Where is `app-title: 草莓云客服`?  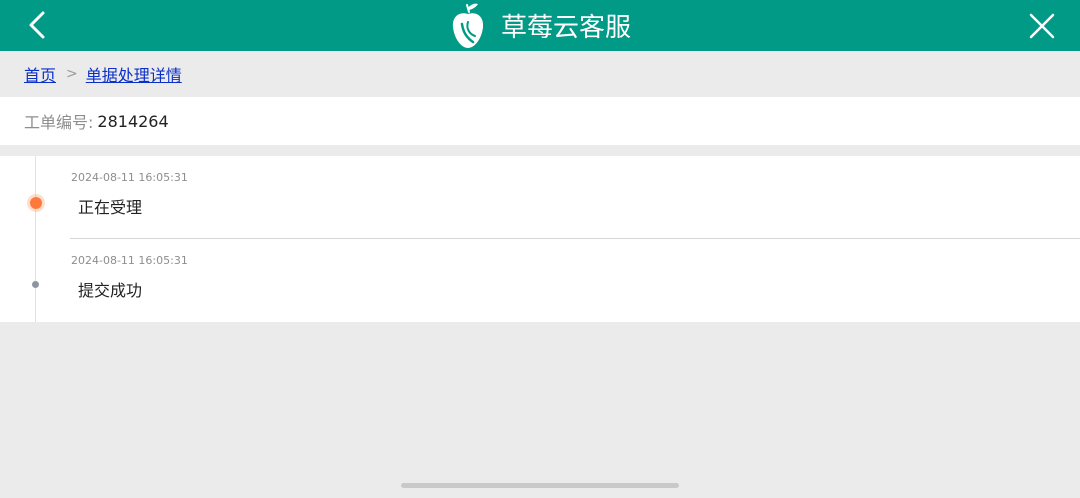
app-title: 草莓云客服 is located at coordinates (566, 28).